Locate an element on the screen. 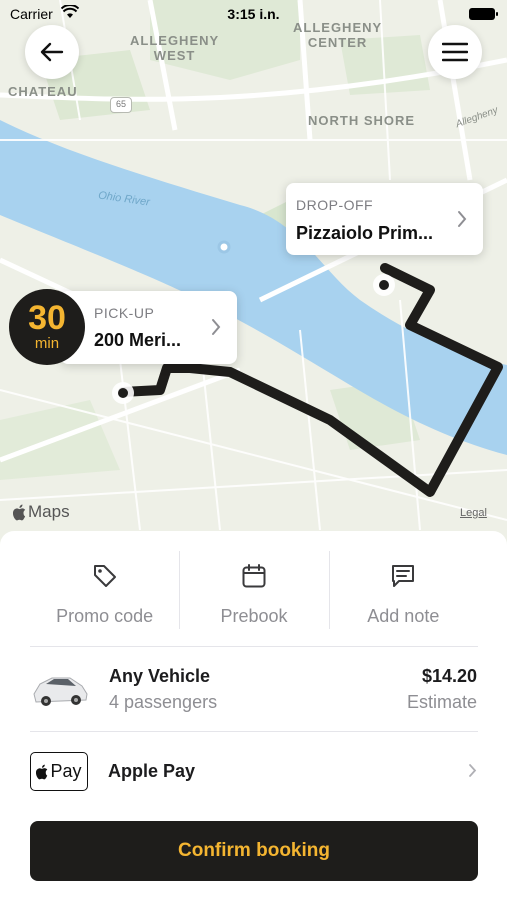  promo-code-label: Promo code is located at coordinates (105, 616).